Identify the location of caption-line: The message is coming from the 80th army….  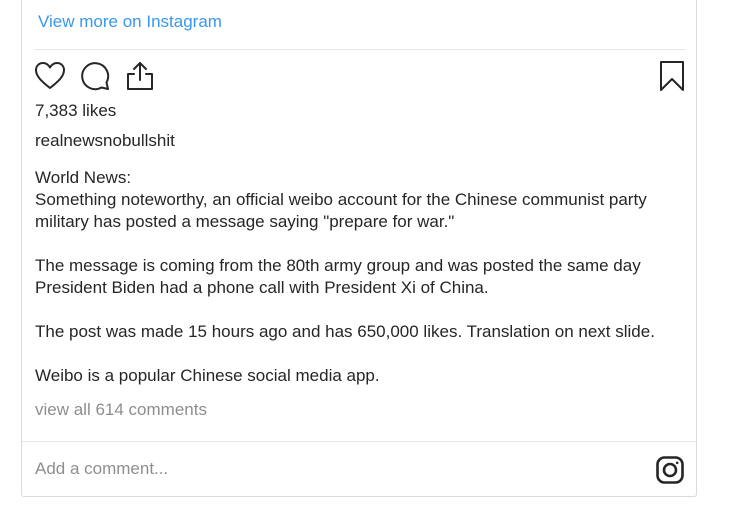
(338, 276).